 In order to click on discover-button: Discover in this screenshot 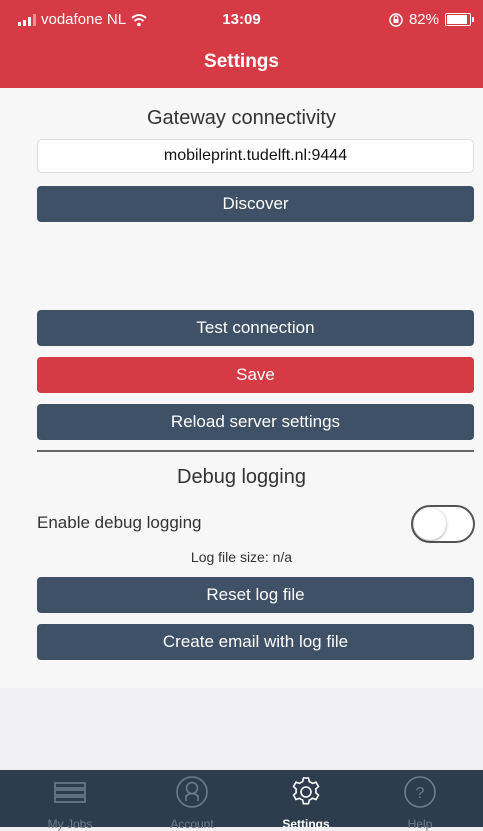, I will do `click(255, 204)`.